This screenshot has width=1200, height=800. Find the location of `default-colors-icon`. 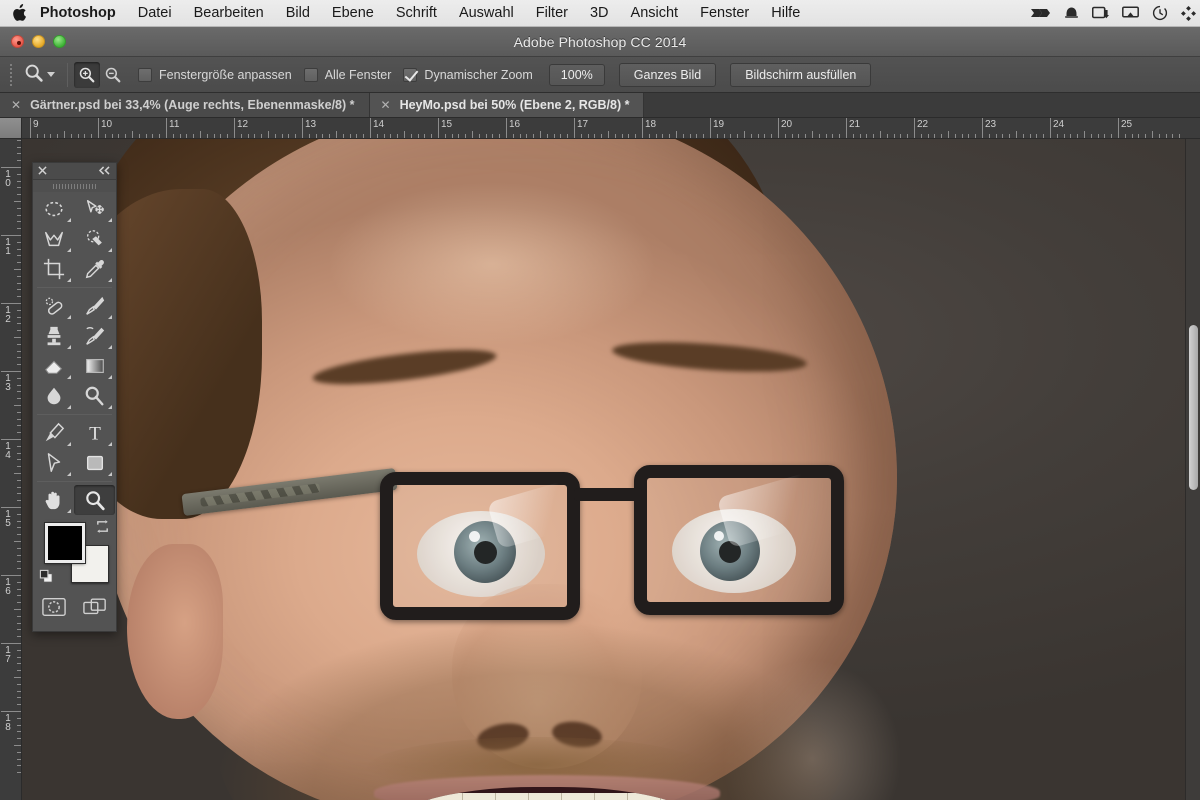

default-colors-icon is located at coordinates (46, 579).